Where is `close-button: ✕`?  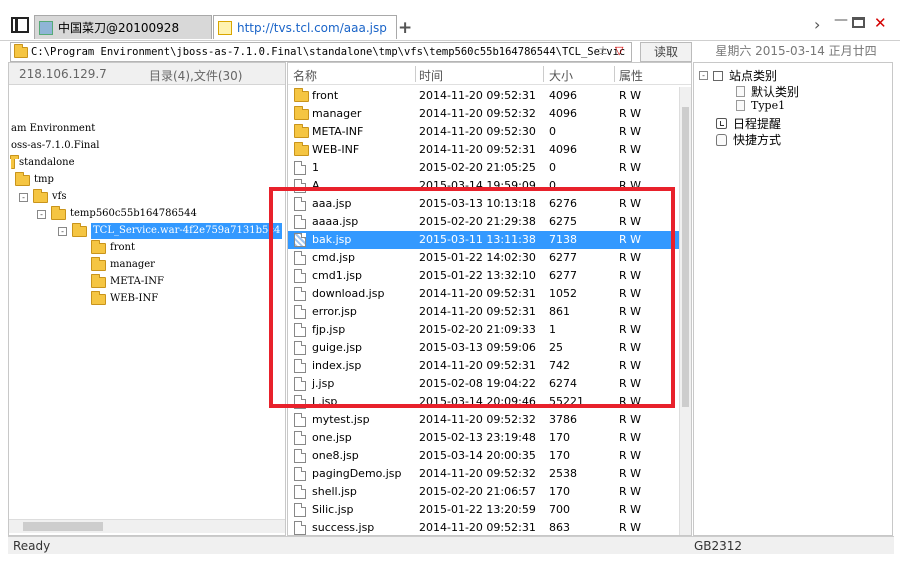
close-button: ✕ is located at coordinates (880, 23).